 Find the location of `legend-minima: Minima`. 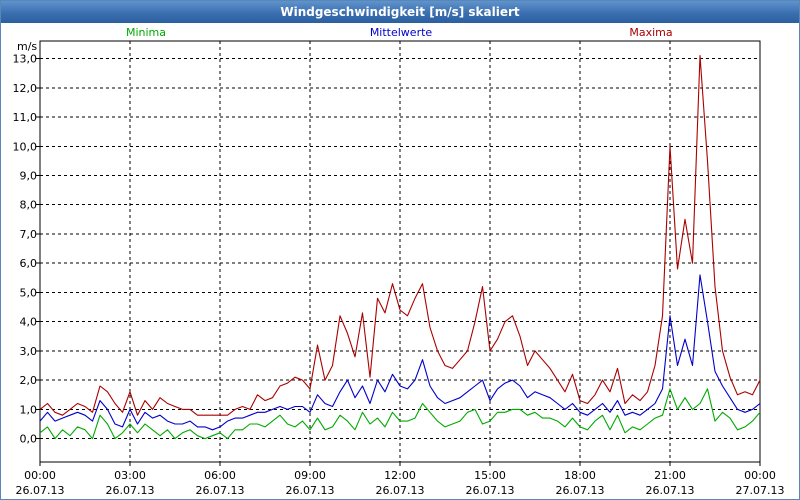

legend-minima: Minima is located at coordinates (146, 32).